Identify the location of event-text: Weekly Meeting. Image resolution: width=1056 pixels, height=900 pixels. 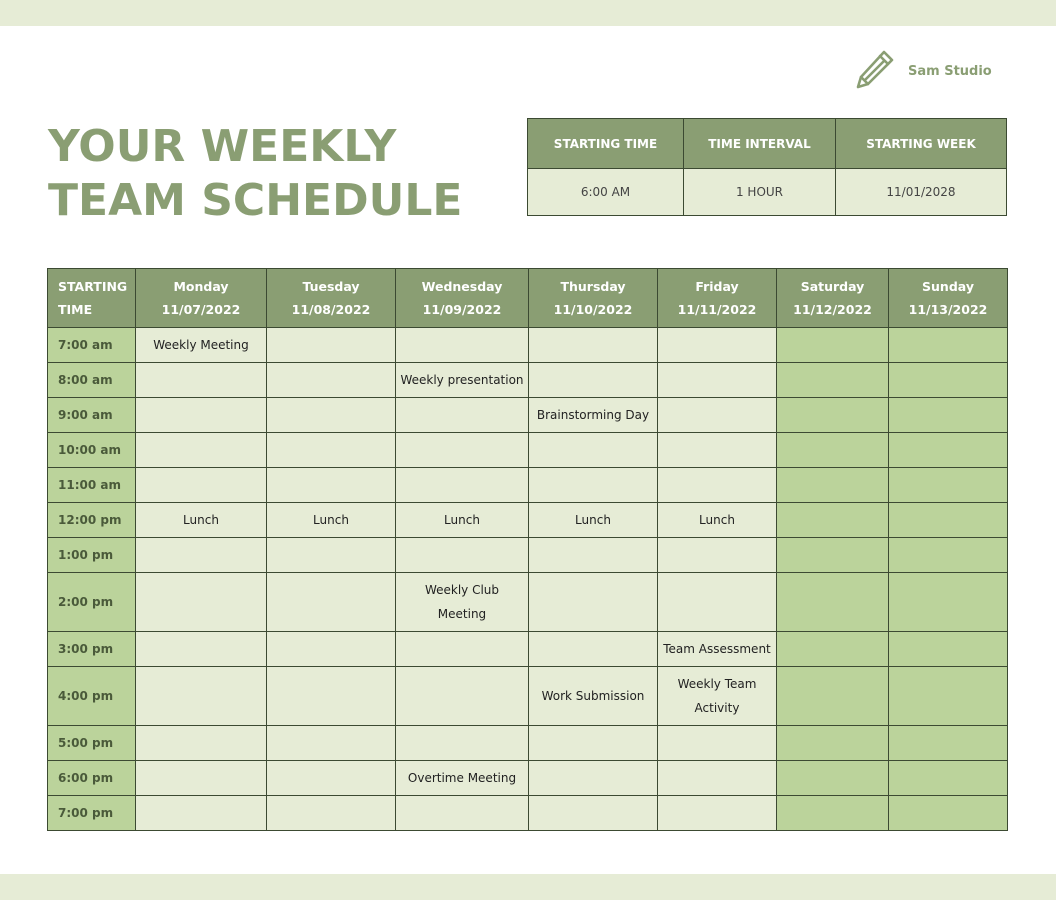
(201, 345).